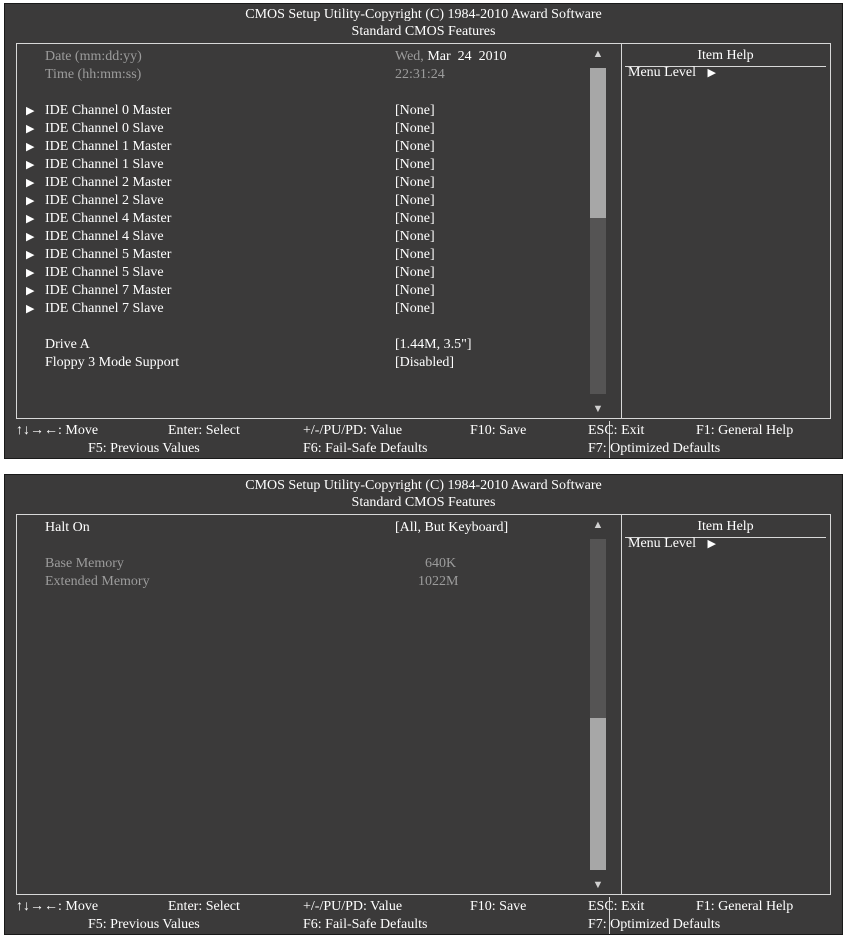 The width and height of the screenshot is (848, 939). I want to click on halt-on-value: [All, But Keyboard], so click(451, 528).